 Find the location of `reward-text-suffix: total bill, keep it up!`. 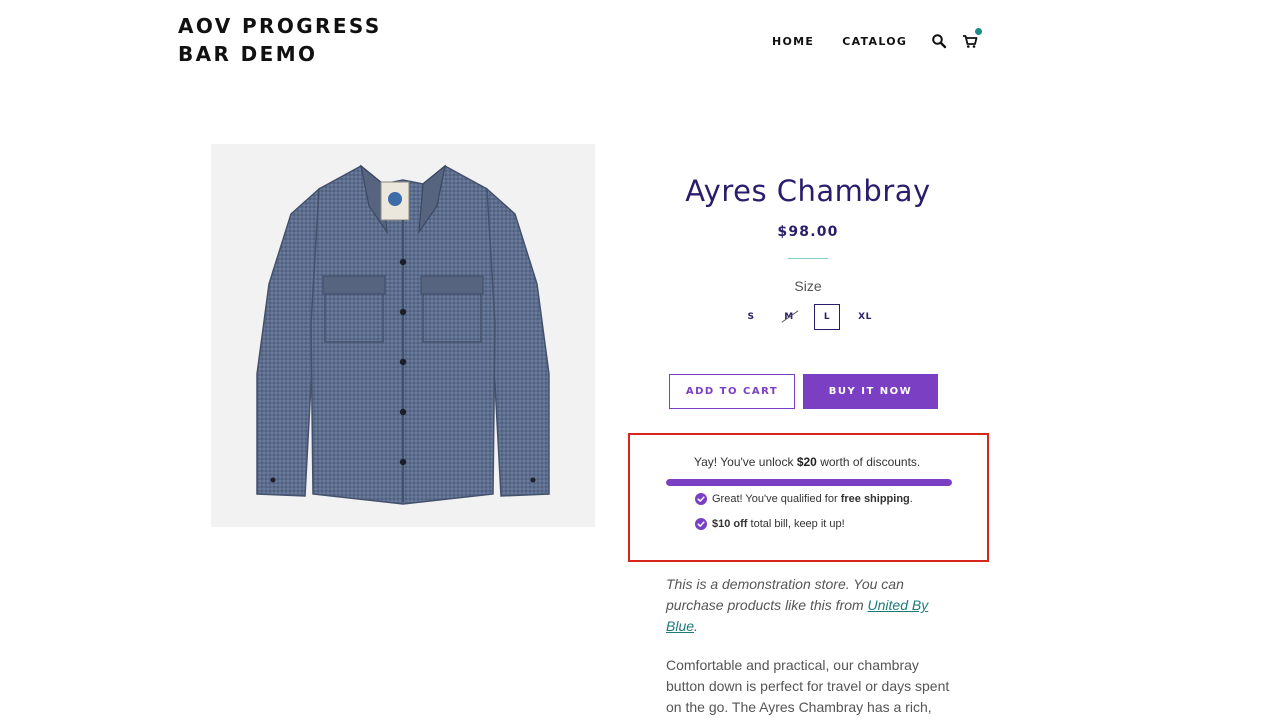

reward-text-suffix: total bill, keep it up! is located at coordinates (797, 524).